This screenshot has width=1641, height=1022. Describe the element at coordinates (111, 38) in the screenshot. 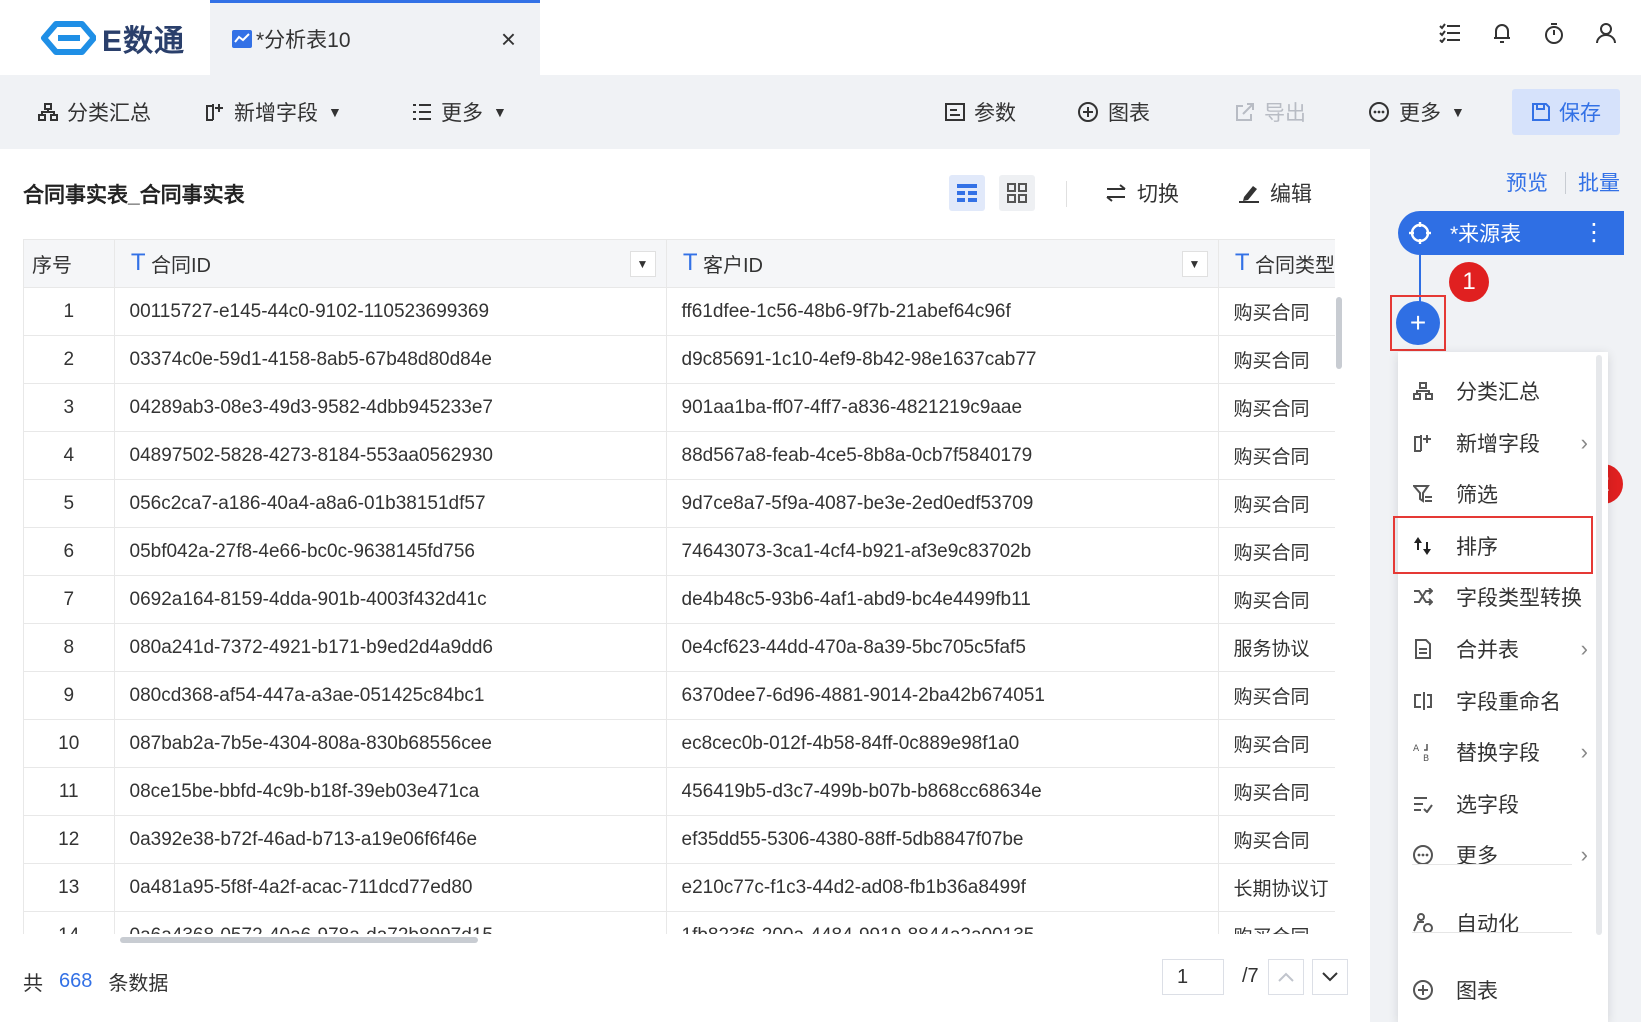

I see `app-logo: E数通` at that location.